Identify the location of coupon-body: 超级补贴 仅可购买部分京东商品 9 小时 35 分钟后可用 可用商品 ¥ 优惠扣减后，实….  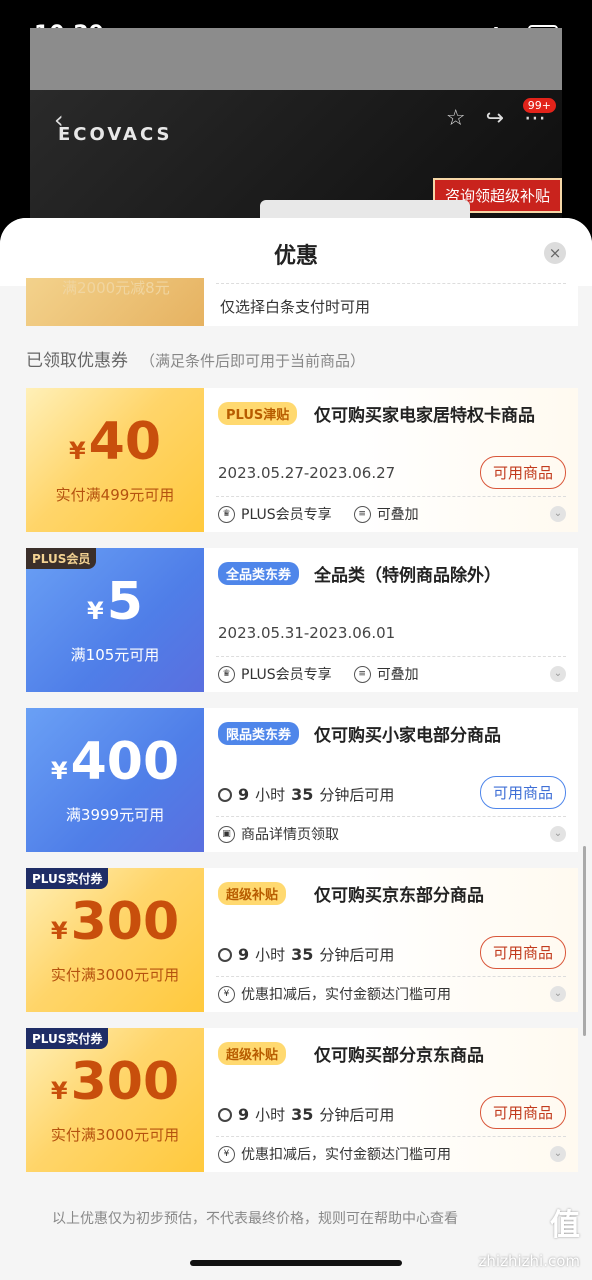
(391, 1100).